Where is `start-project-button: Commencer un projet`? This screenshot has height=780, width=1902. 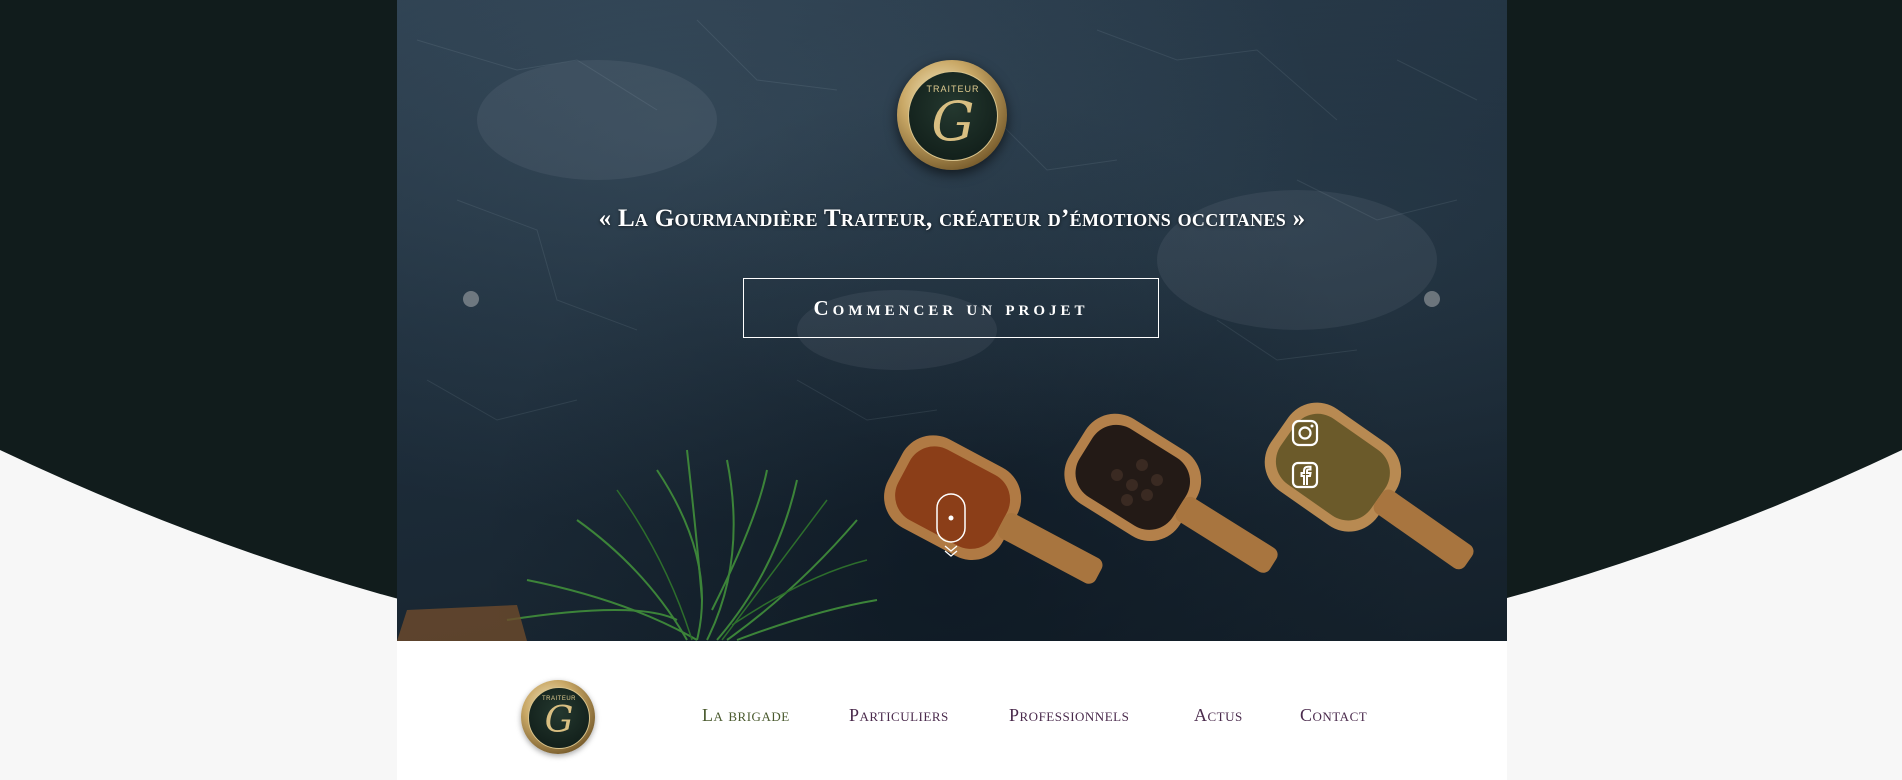
start-project-button: Commencer un projet is located at coordinates (951, 308).